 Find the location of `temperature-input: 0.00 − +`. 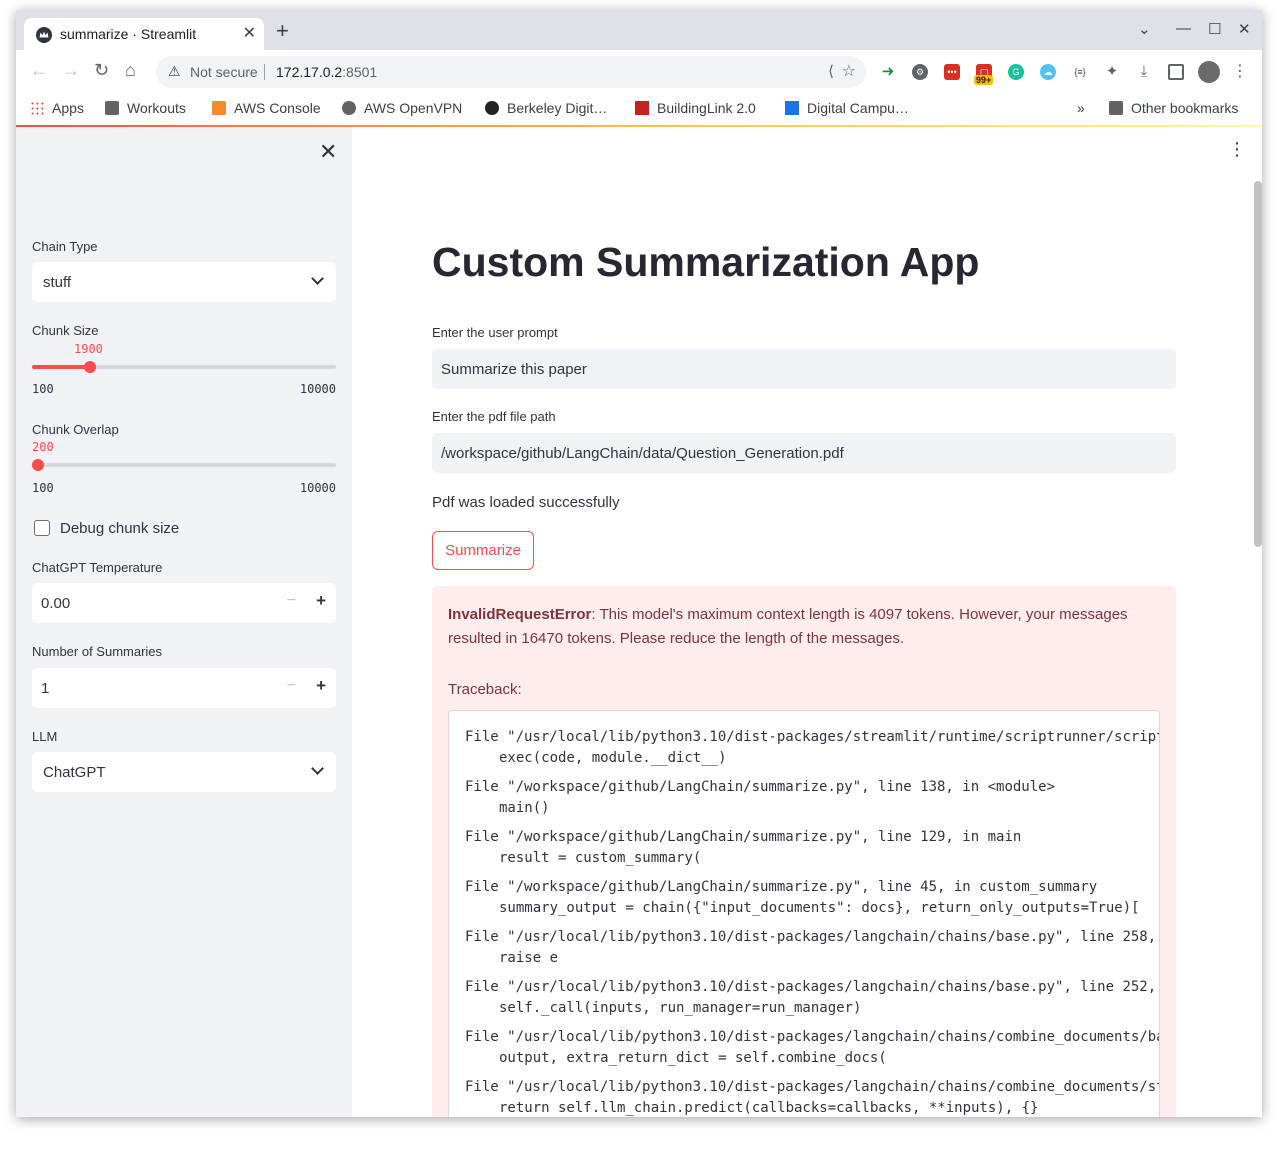

temperature-input: 0.00 − + is located at coordinates (184, 603).